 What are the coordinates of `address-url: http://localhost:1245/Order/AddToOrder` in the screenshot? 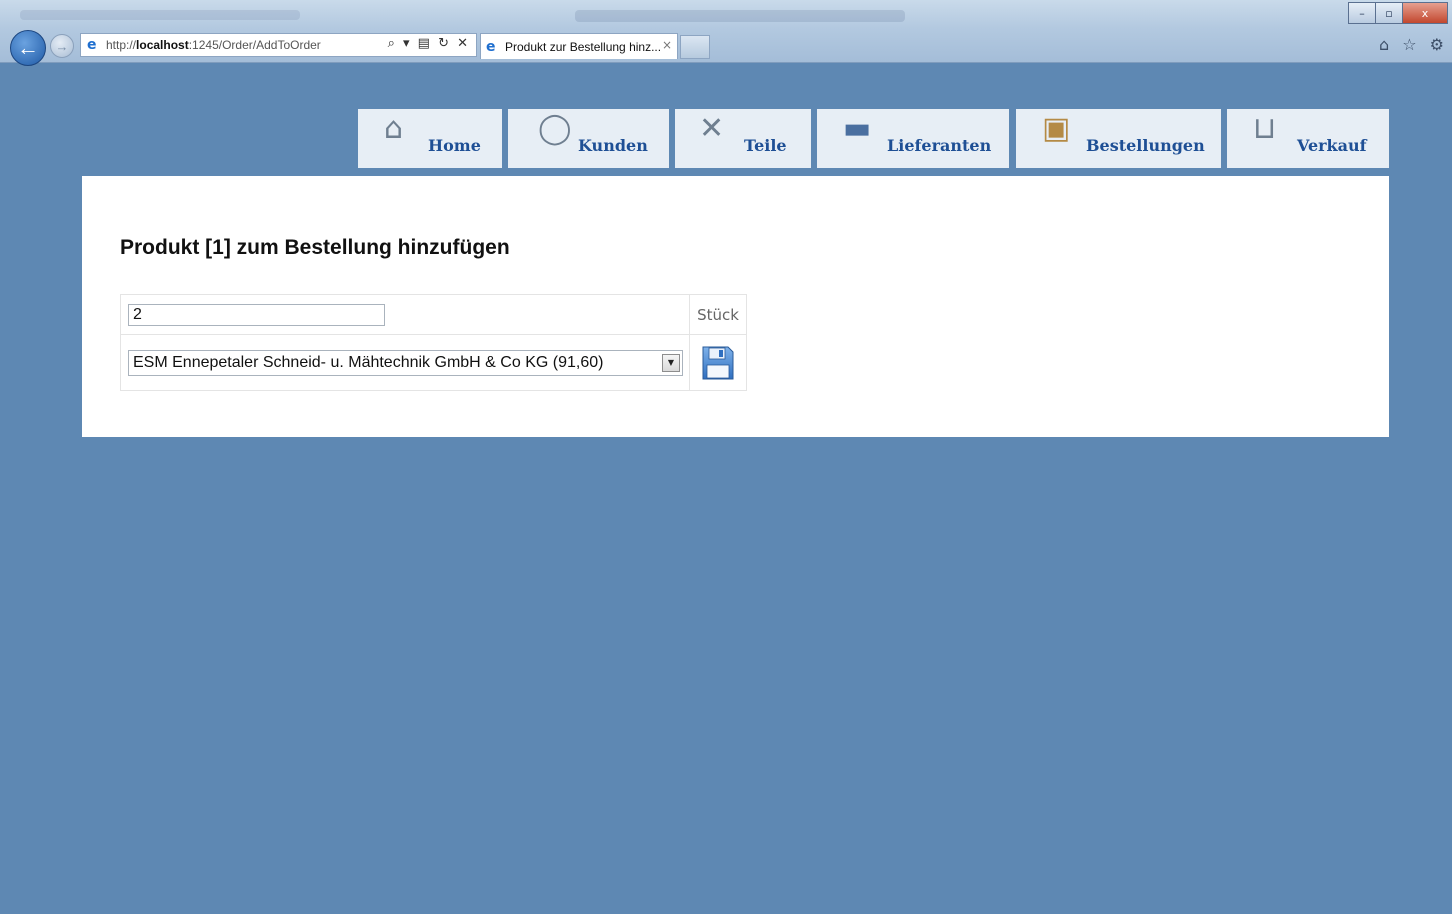 It's located at (213, 45).